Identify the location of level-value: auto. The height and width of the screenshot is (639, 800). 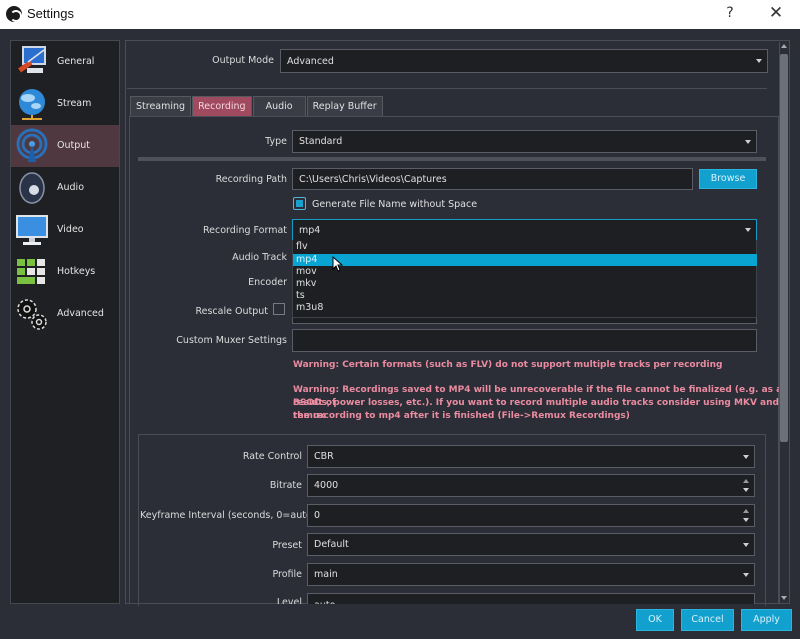
(324, 602).